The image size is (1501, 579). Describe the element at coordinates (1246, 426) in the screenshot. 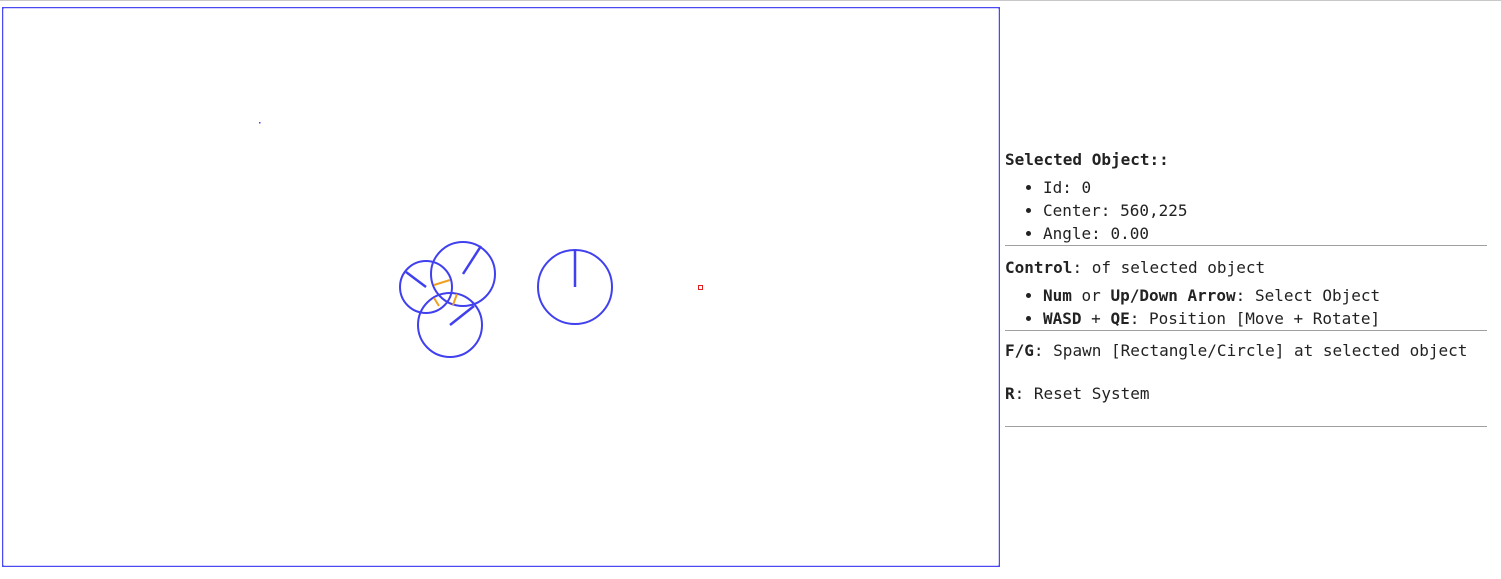

I see `section-divider` at that location.